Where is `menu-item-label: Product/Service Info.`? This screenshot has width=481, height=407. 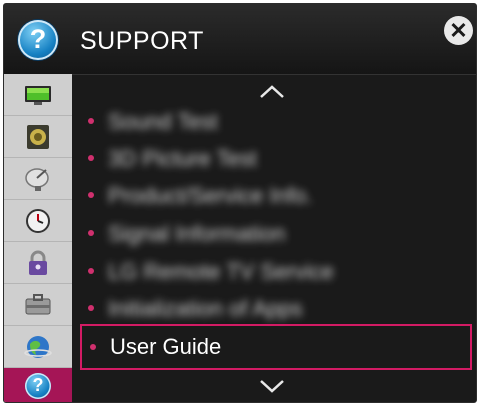 menu-item-label: Product/Service Info. is located at coordinates (210, 195).